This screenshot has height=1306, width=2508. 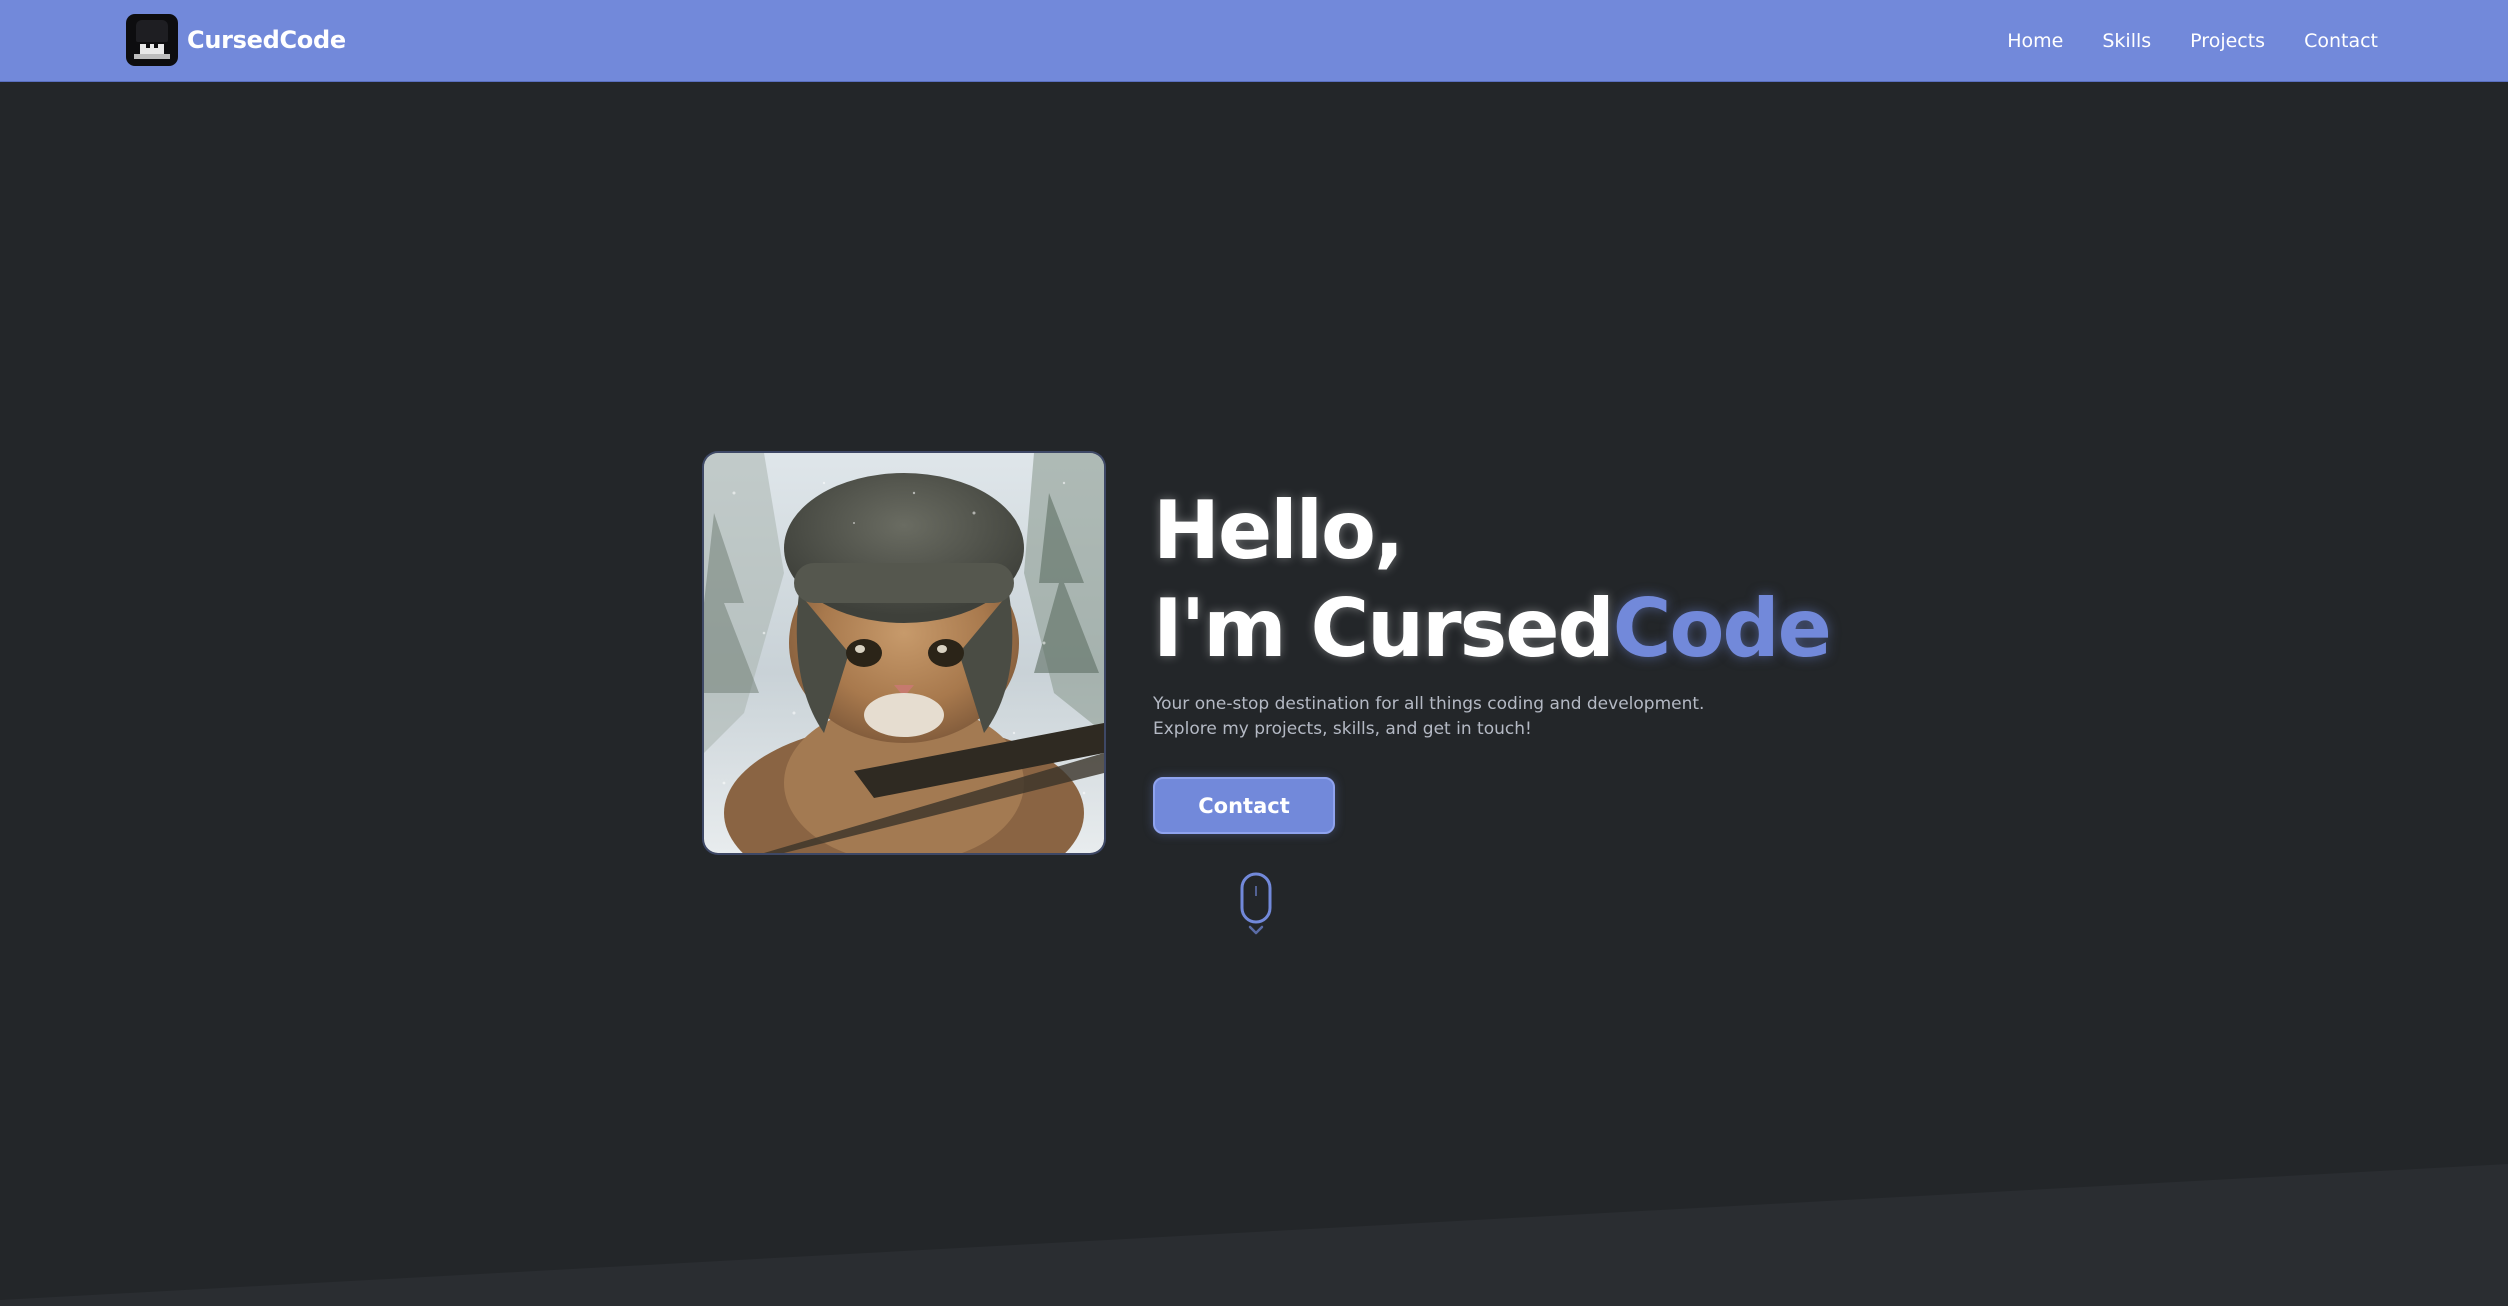 I want to click on hero-title-line2-prefix: I'm Cursed, so click(x=1384, y=628).